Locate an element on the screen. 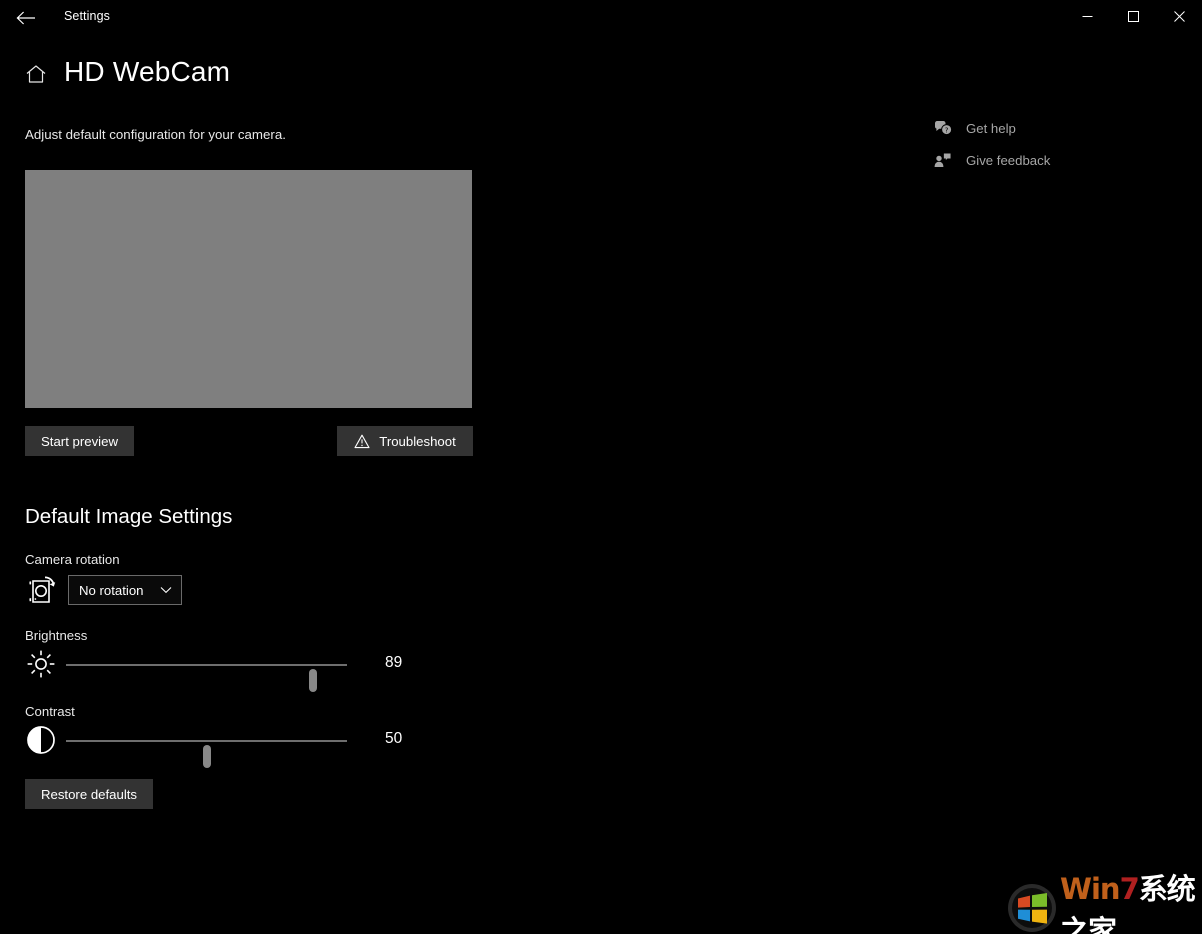  camera-rotation-dropdown: No rotation is located at coordinates (125, 590).